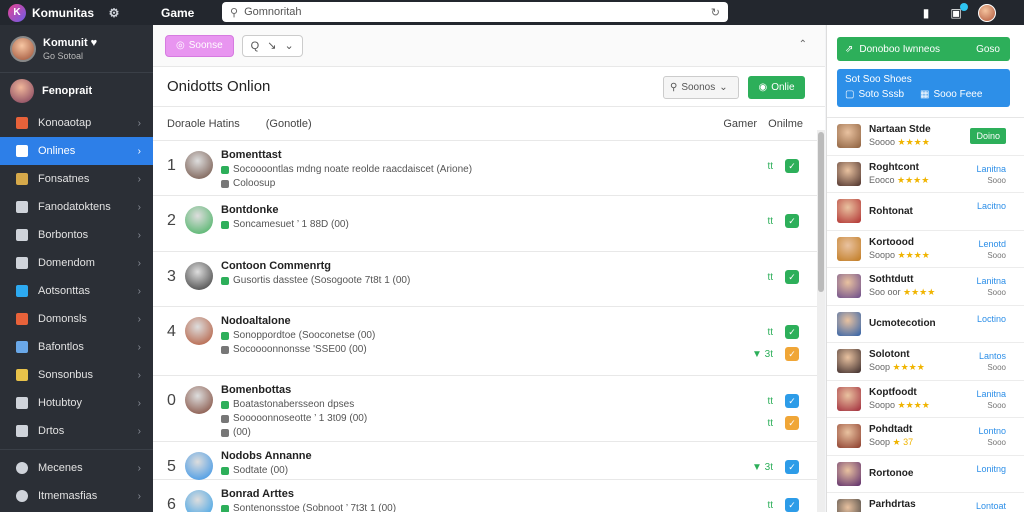 Image resolution: width=1024 pixels, height=512 pixels. Describe the element at coordinates (76, 49) in the screenshot. I see `profile-header: Komunit ♥ Go Sotoal` at that location.